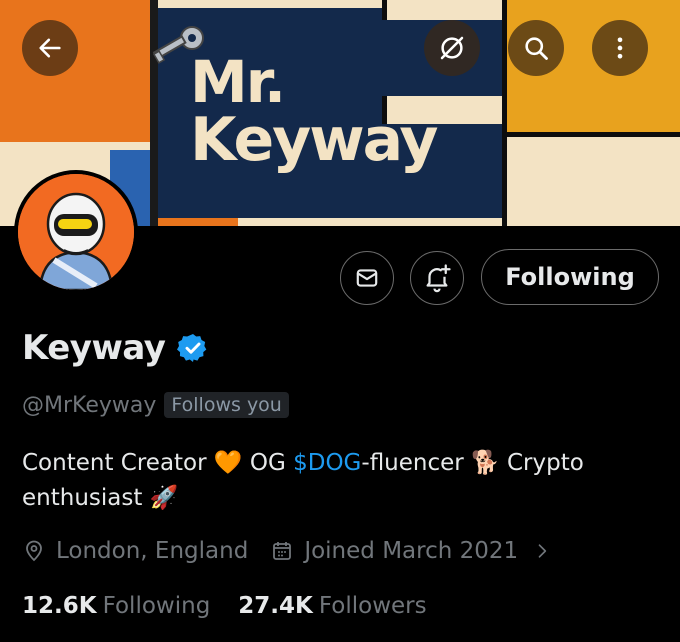  Describe the element at coordinates (59, 606) in the screenshot. I see `following-count: 12.6K` at that location.